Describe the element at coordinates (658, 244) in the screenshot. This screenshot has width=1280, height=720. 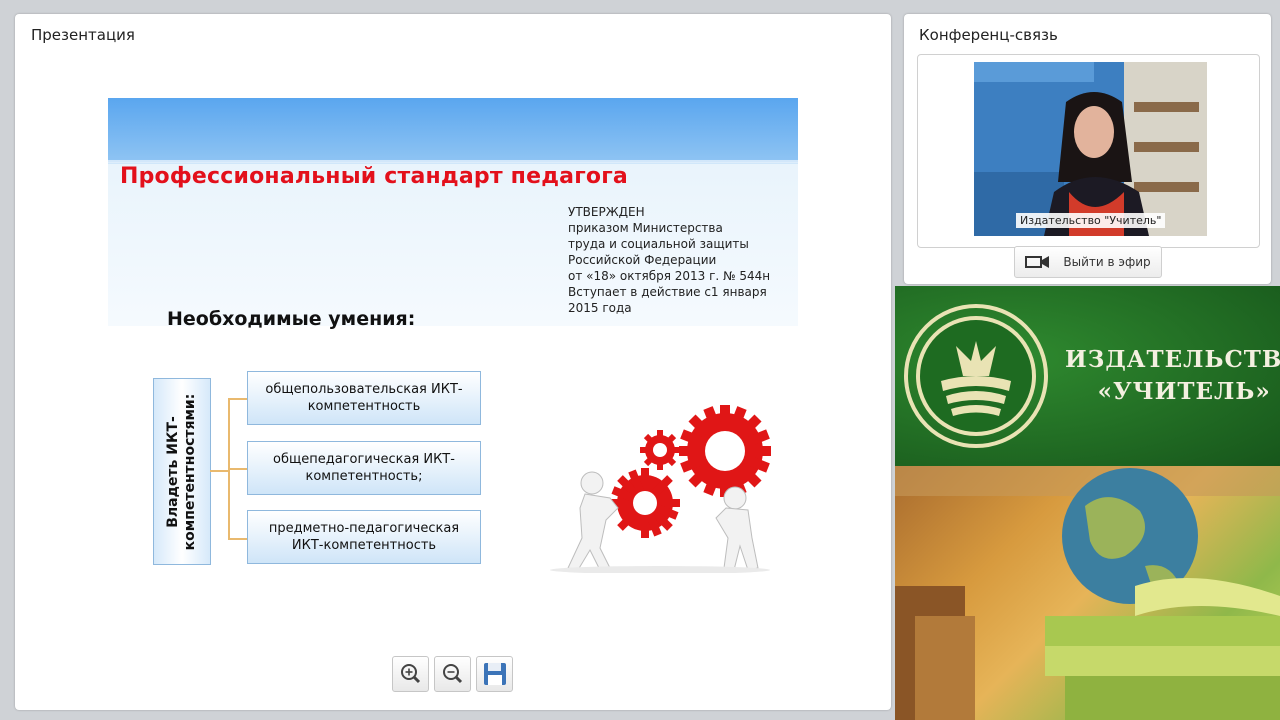
I see `approval-line: труда и социальной защиты` at that location.